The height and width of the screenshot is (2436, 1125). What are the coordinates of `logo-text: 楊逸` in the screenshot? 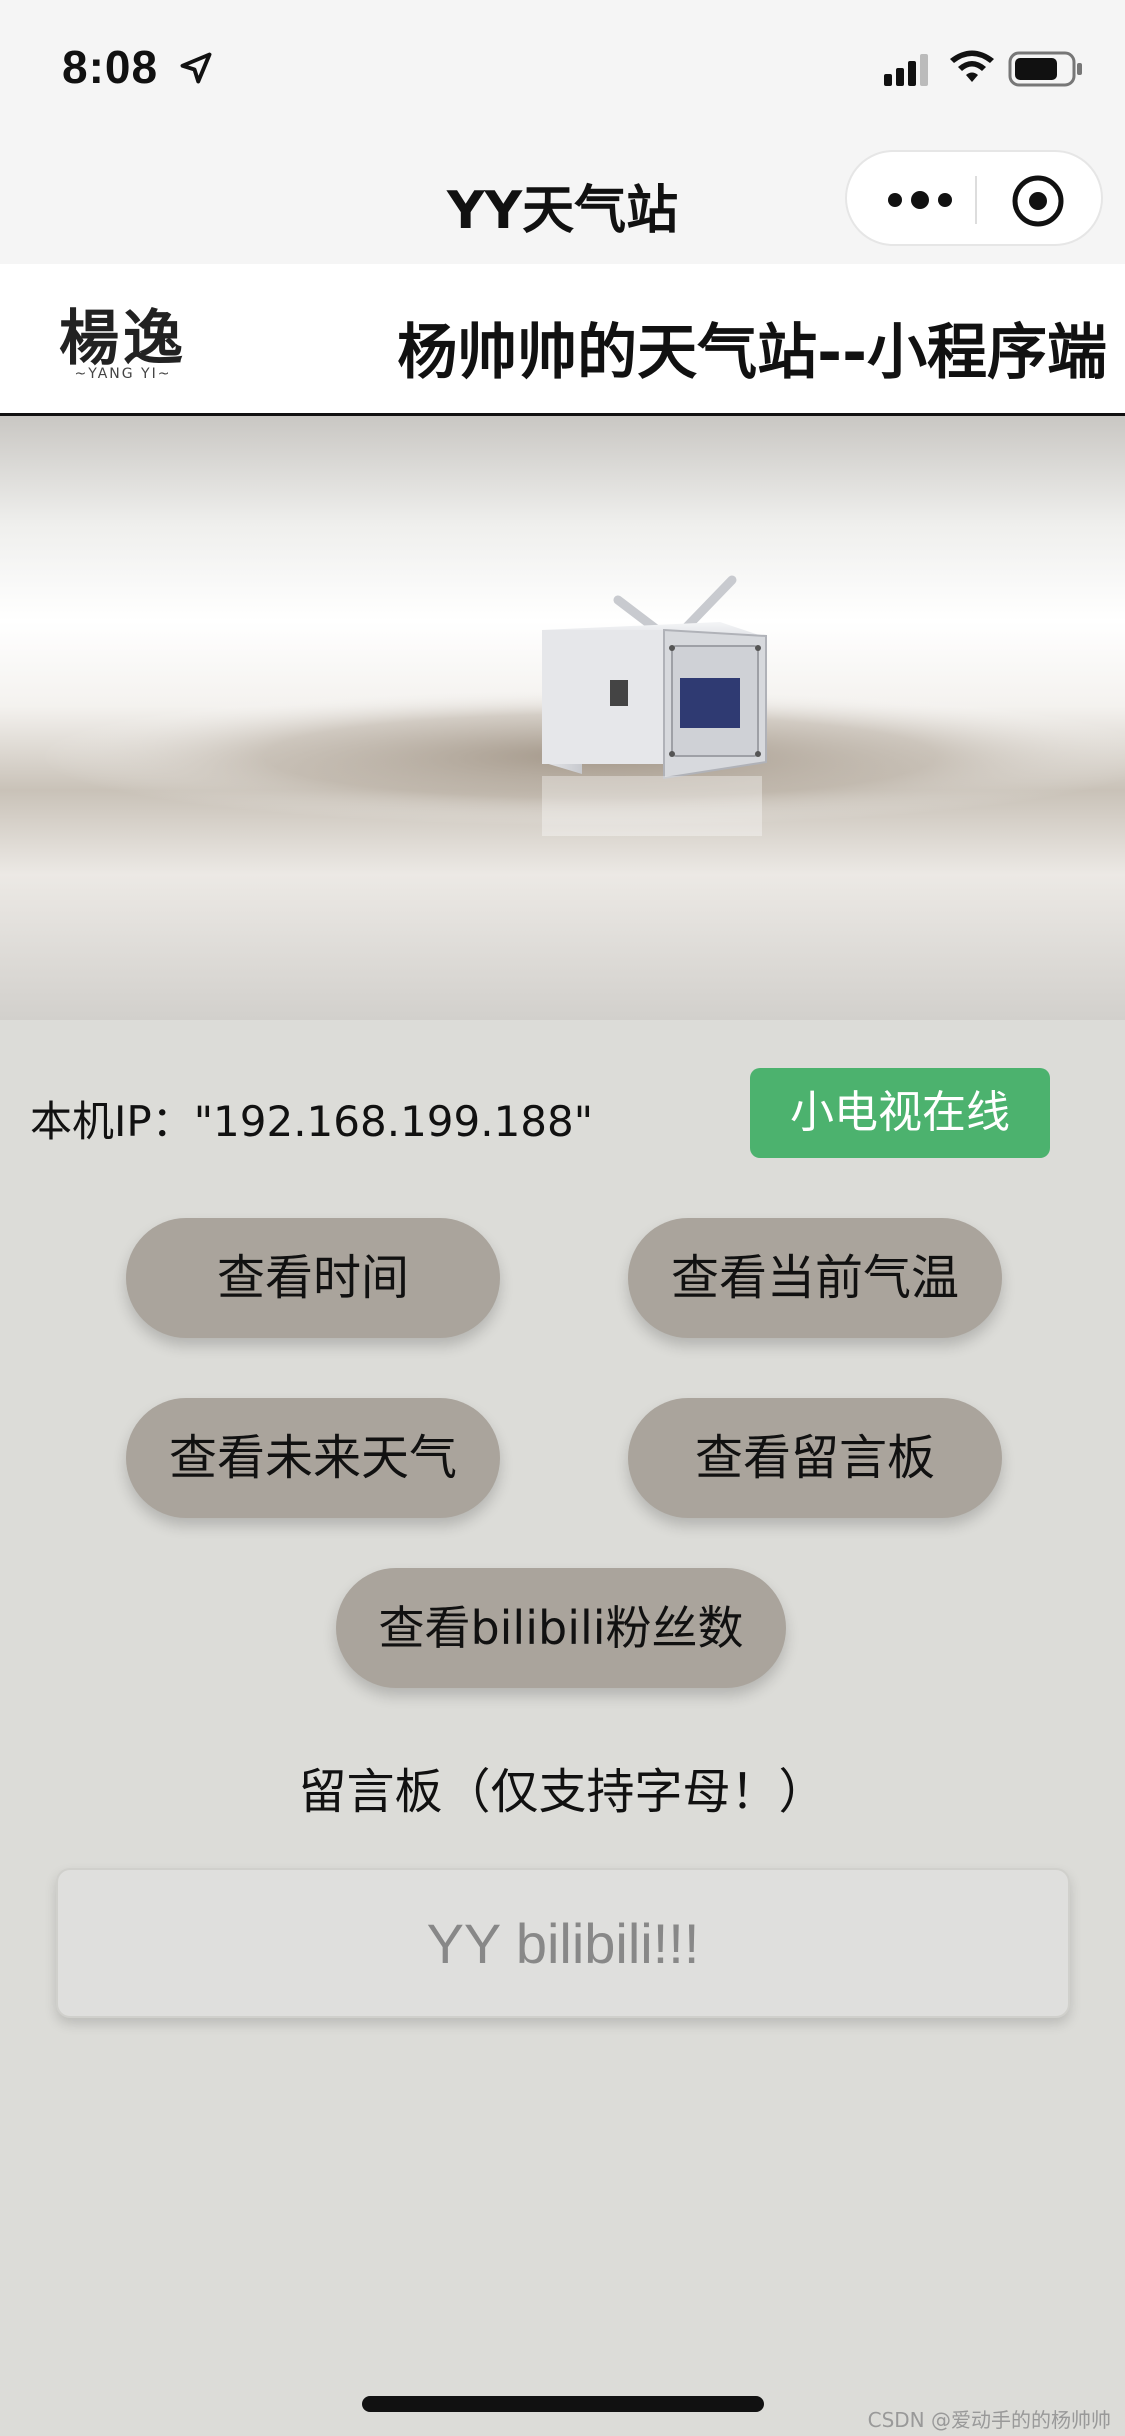 It's located at (123, 339).